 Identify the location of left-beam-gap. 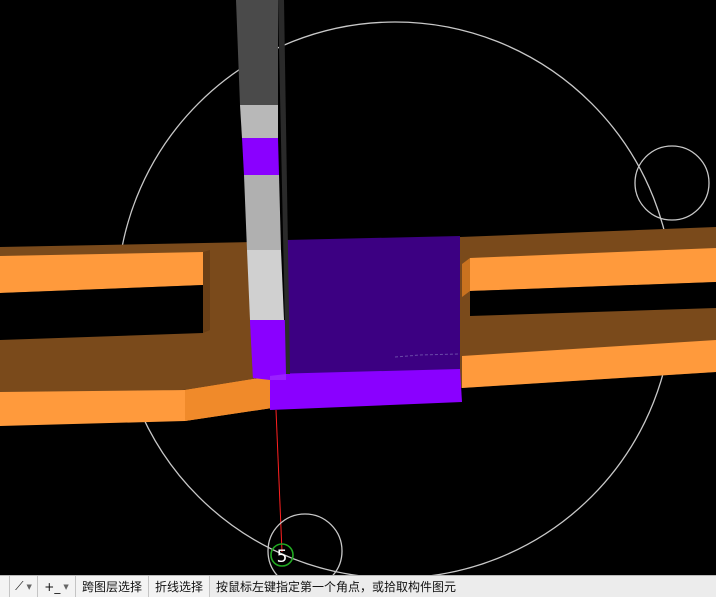
(101, 312).